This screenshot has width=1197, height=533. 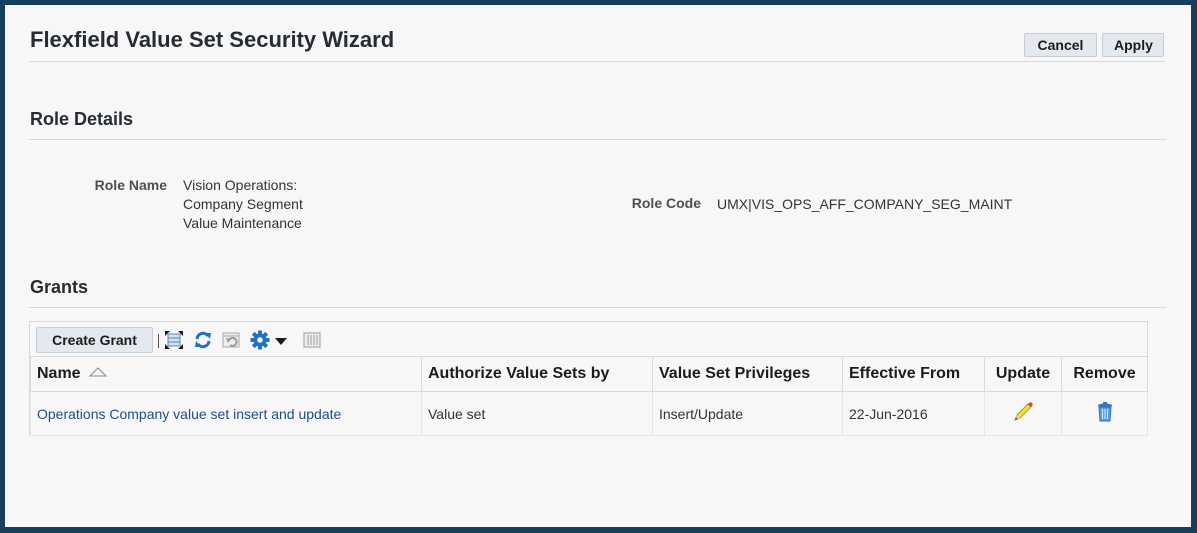 I want to click on effective-from-cell: 22-Jun-2016, so click(x=913, y=413).